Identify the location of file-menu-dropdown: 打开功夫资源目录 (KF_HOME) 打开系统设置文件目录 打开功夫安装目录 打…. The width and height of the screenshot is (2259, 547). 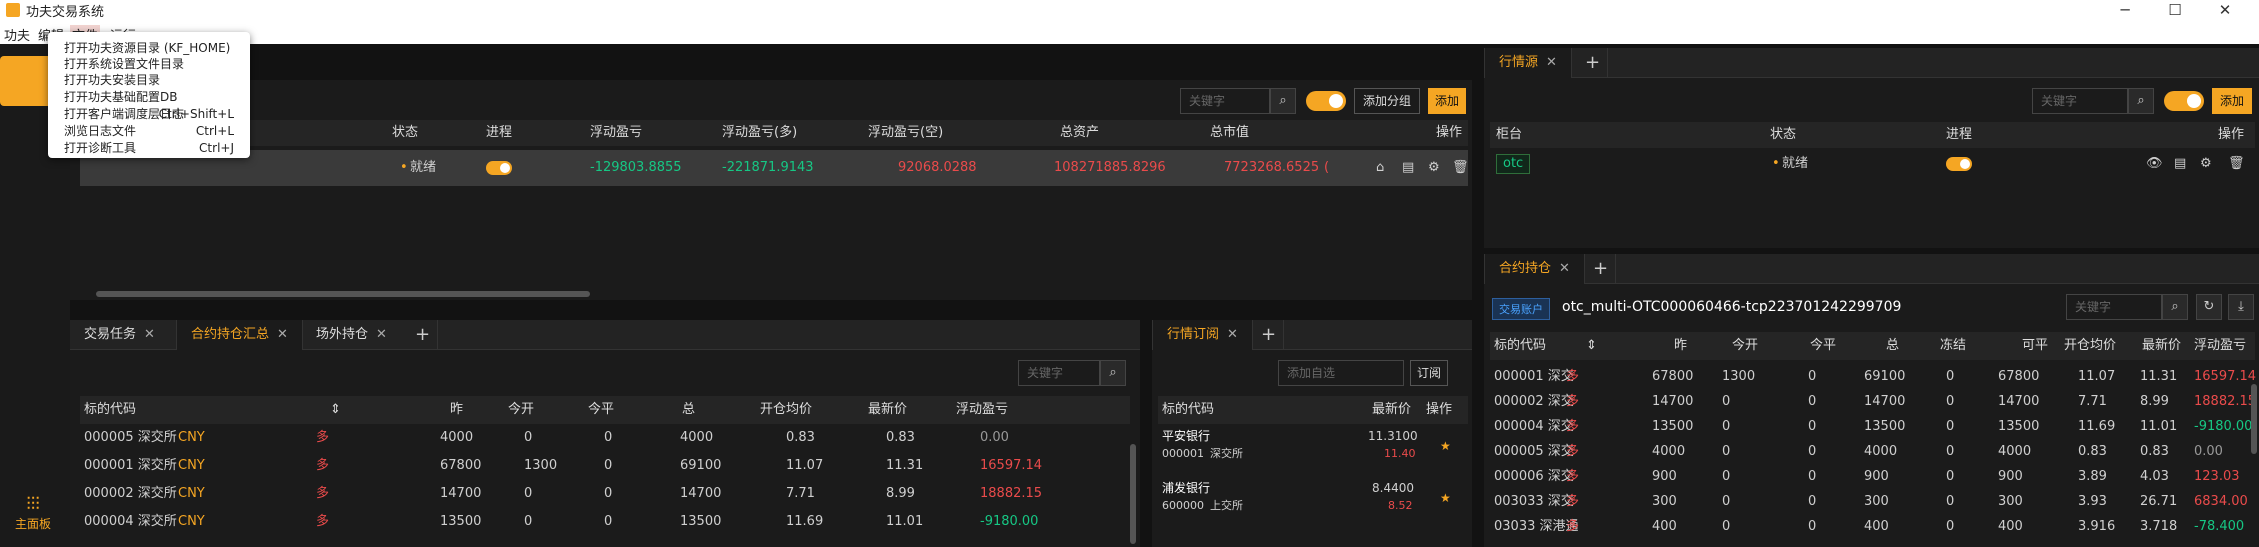
(149, 95).